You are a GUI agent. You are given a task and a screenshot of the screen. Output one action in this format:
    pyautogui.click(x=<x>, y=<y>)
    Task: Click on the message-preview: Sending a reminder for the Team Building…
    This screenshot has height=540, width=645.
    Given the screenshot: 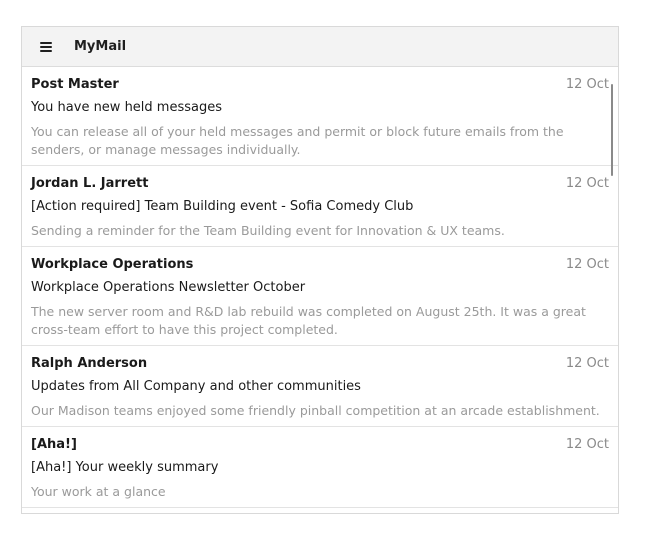 What is the action you would take?
    pyautogui.click(x=268, y=230)
    